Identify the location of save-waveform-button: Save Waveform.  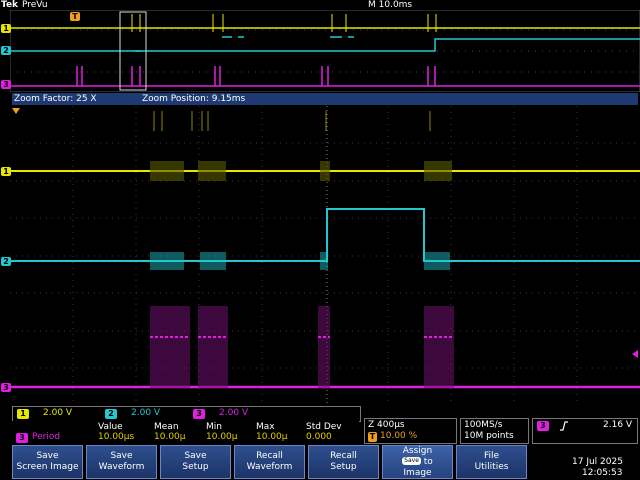
(121, 462).